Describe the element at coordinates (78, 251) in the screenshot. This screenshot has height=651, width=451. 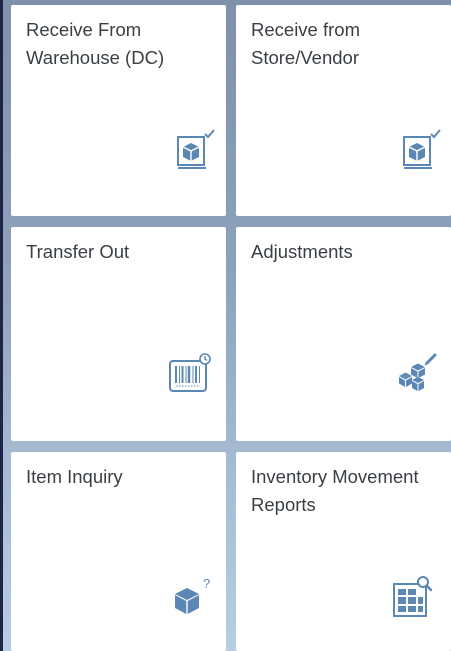
I see `tile-label: Transfer Out` at that location.